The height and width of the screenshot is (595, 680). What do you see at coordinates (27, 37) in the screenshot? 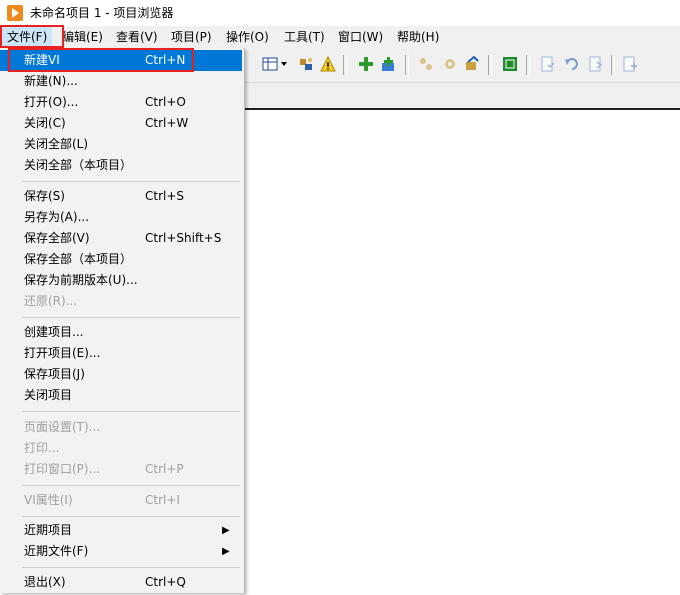
I see `menu-file: 文件(F)` at bounding box center [27, 37].